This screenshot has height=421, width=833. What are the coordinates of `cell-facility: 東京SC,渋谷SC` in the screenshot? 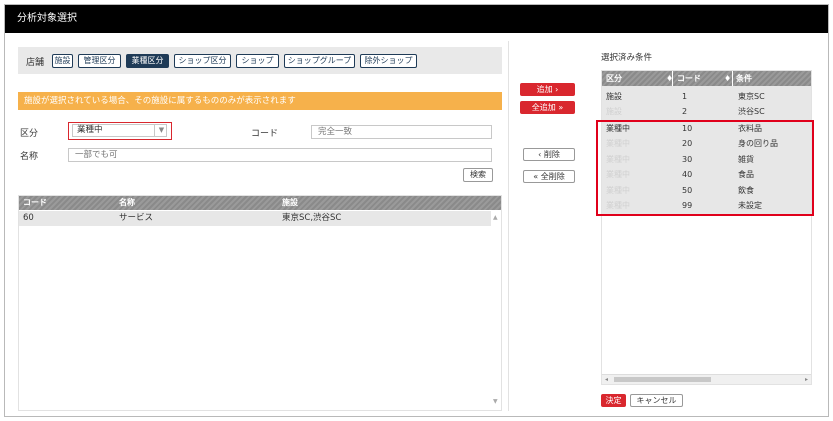 It's located at (312, 218).